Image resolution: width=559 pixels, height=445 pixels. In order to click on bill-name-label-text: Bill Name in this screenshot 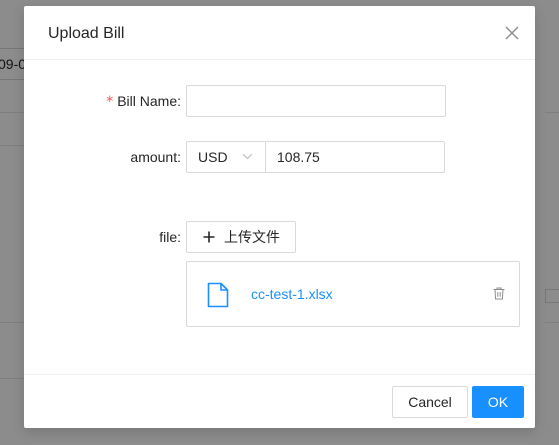, I will do `click(147, 101)`.